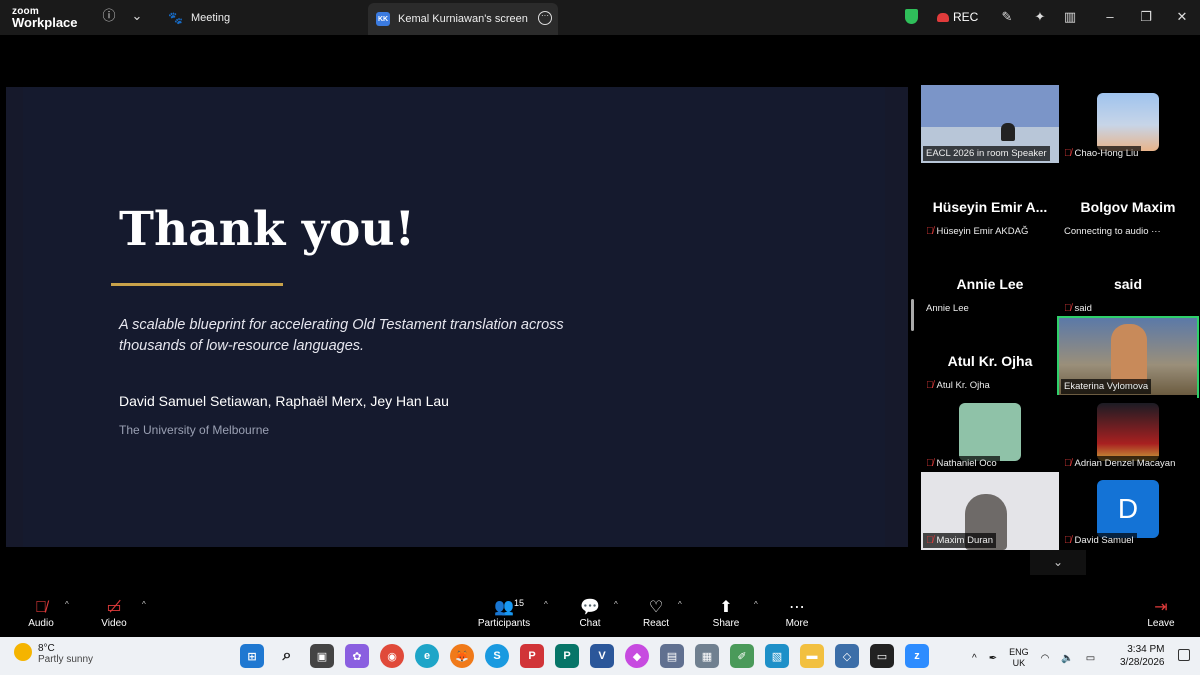 This screenshot has height=675, width=1200. I want to click on video-button: ▭̸ Video, so click(114, 613).